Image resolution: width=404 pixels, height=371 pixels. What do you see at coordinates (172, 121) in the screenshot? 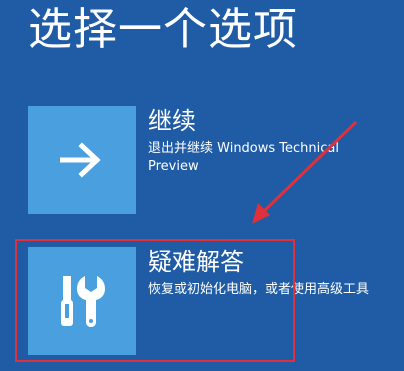
I see `continue-label: 继续` at bounding box center [172, 121].